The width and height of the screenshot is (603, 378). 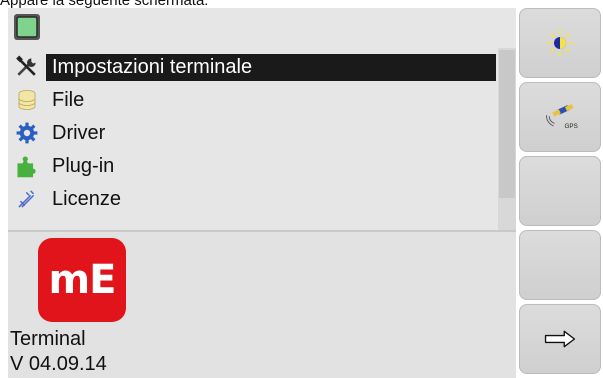 What do you see at coordinates (262, 28) in the screenshot?
I see `header-bar` at bounding box center [262, 28].